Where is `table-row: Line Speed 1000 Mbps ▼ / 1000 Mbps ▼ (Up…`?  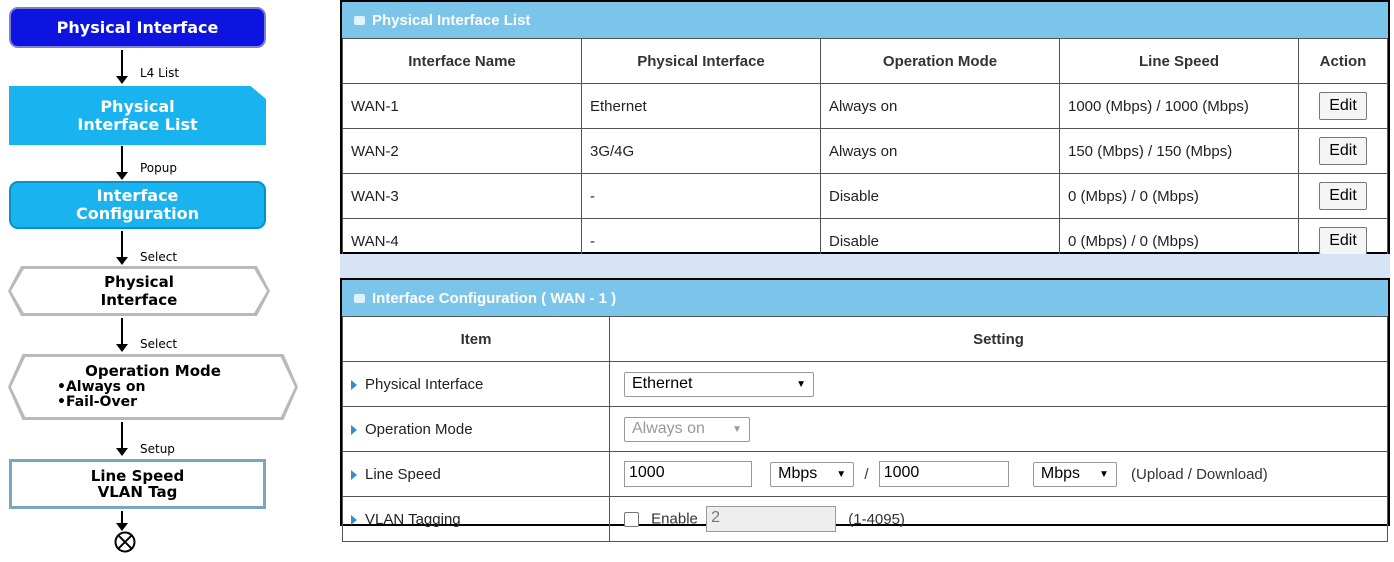
table-row: Line Speed 1000 Mbps ▼ / 1000 Mbps ▼ (Up… is located at coordinates (865, 474).